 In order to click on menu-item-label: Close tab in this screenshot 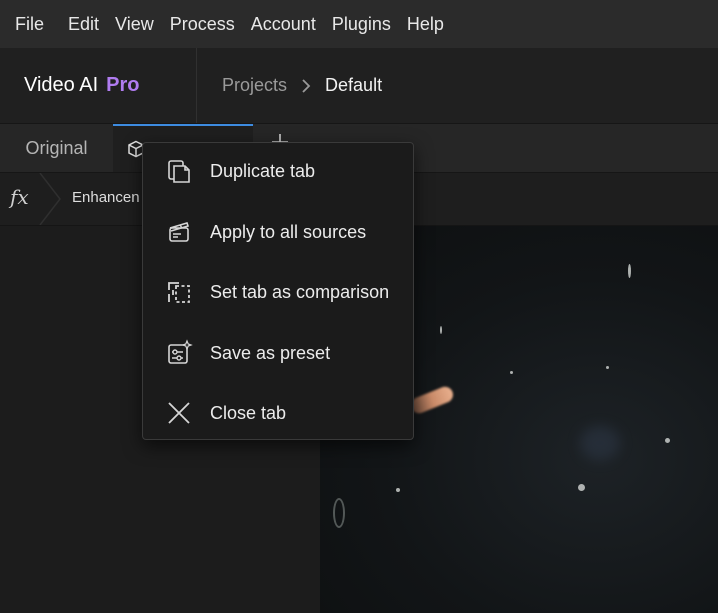, I will do `click(248, 412)`.